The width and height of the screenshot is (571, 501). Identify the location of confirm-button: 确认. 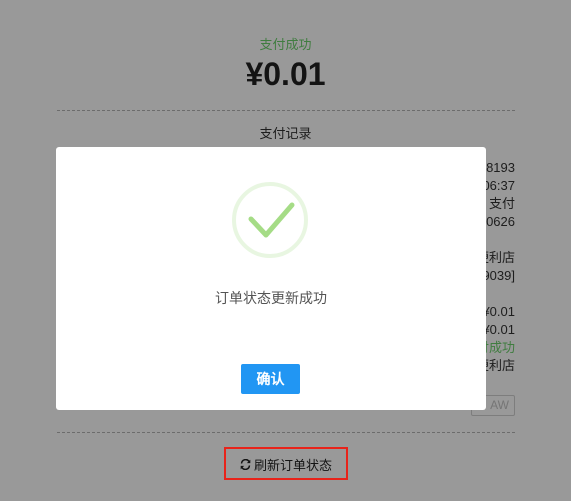
(270, 379).